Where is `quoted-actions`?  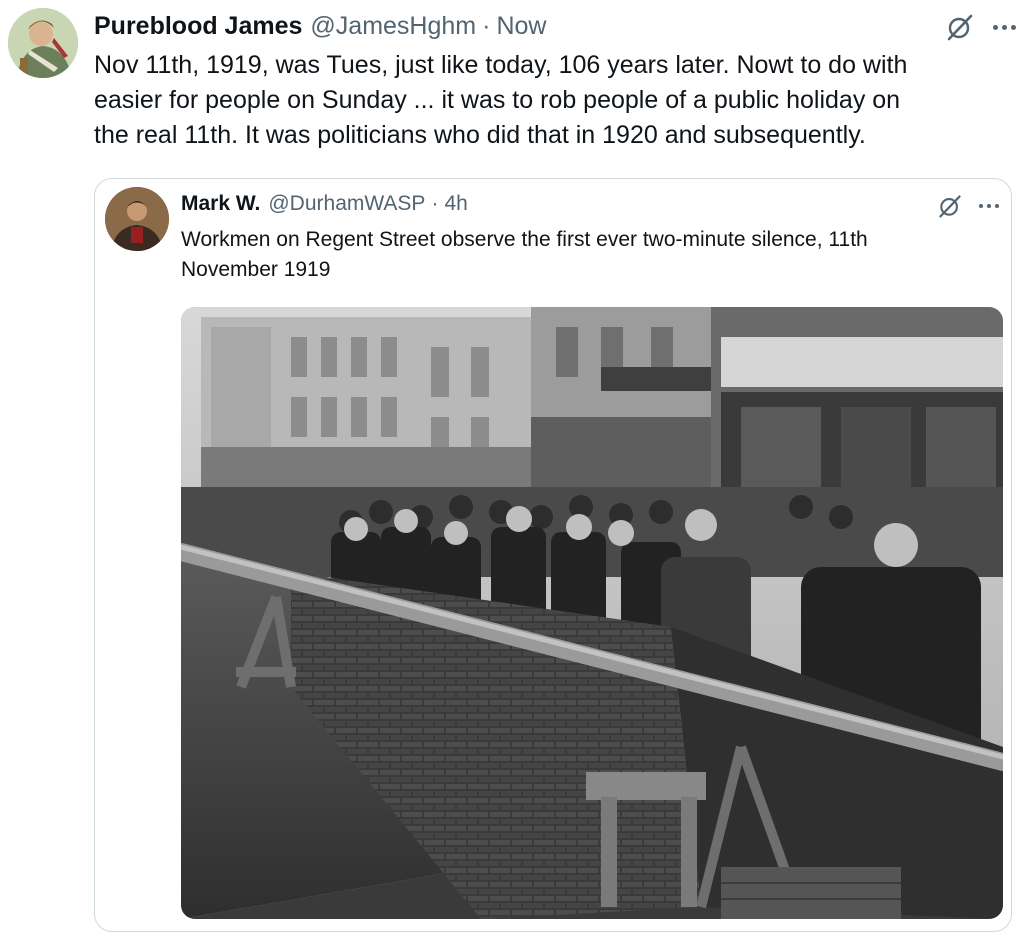
quoted-actions is located at coordinates (968, 206).